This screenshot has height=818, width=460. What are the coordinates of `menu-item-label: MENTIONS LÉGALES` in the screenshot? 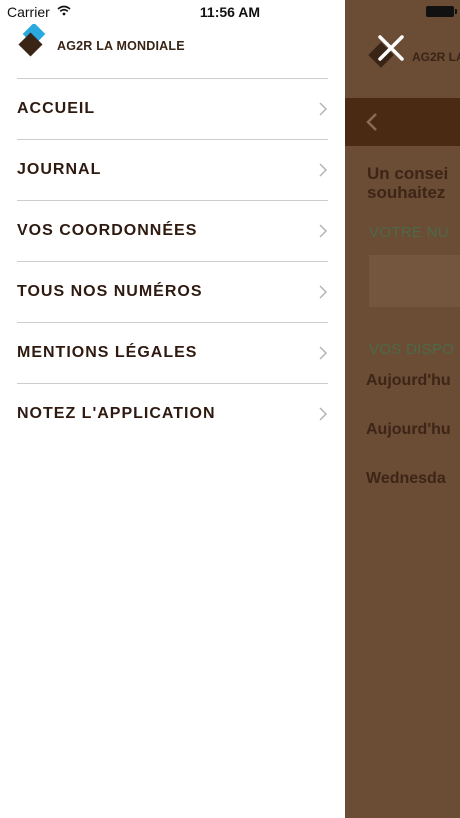 It's located at (107, 352).